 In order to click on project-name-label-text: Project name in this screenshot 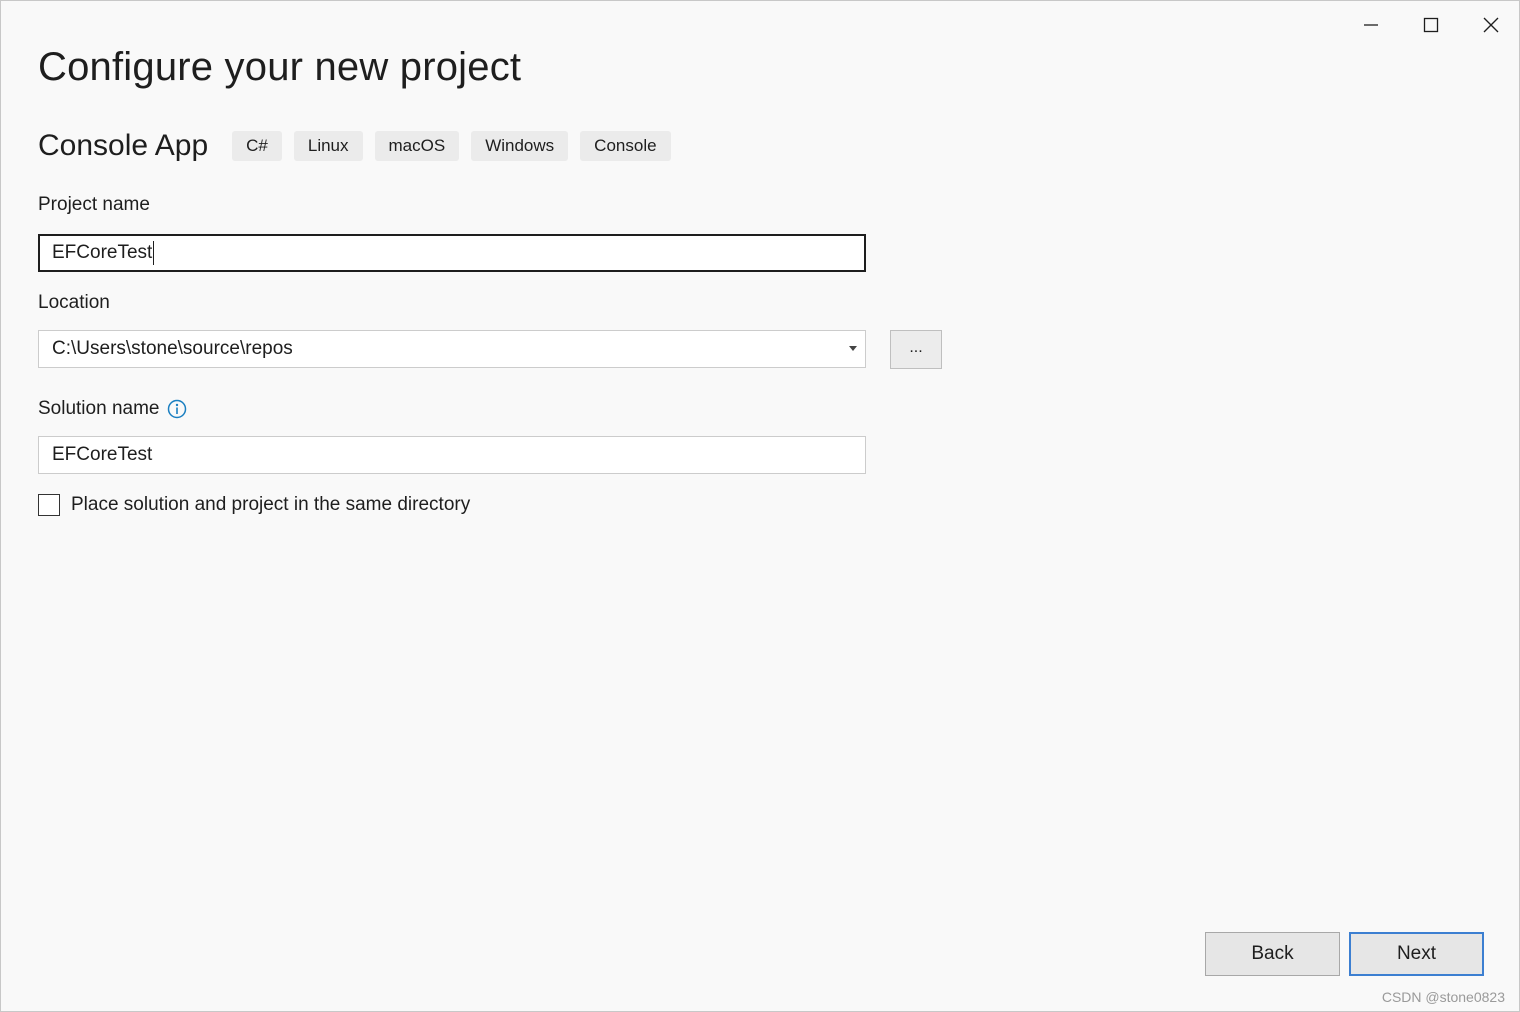, I will do `click(94, 204)`.